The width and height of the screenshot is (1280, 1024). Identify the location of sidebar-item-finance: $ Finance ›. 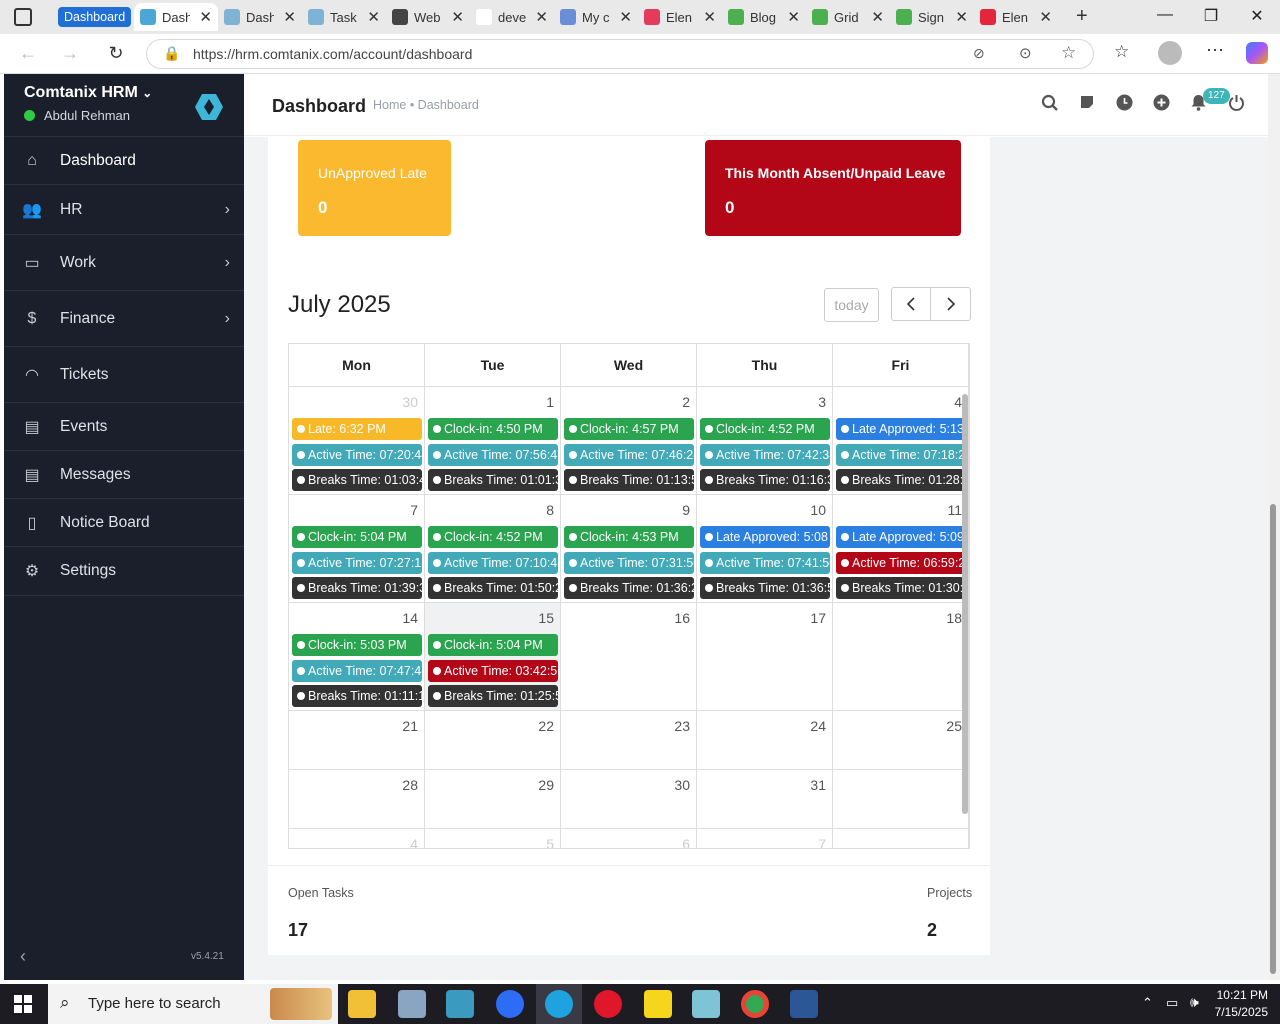
(124, 318).